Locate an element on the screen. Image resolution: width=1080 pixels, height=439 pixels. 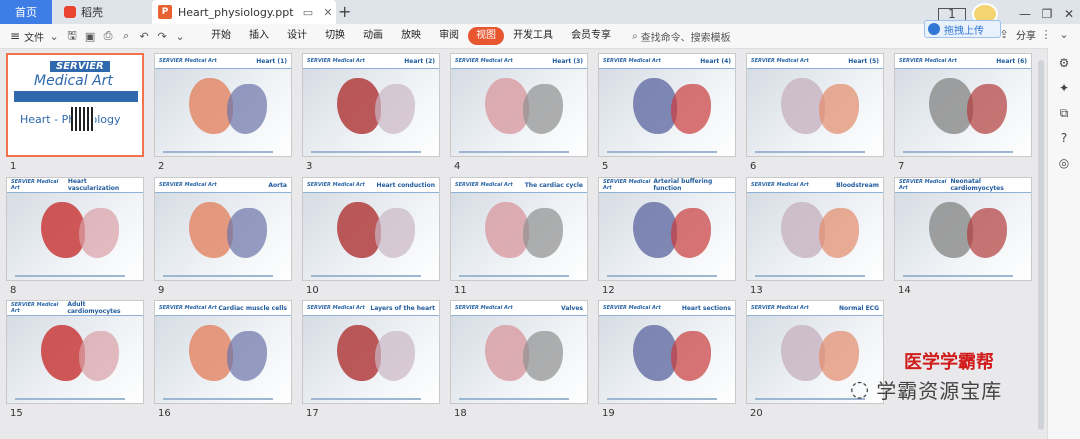
slide-header: SERVIER Medical Art Heart (2) is located at coordinates (371, 61).